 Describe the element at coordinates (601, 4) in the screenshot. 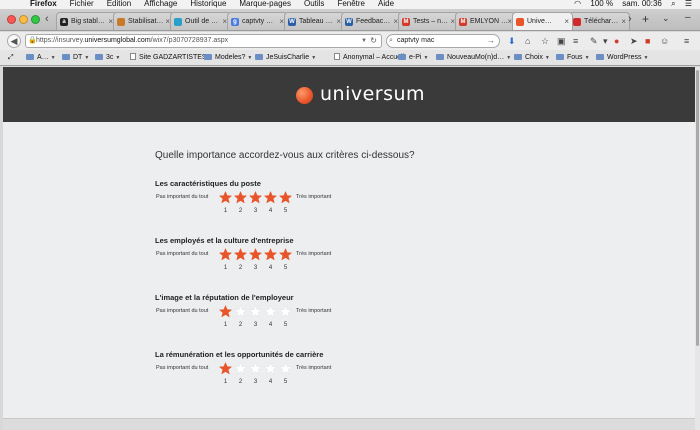

I see `battery-level: 100 %` at that location.